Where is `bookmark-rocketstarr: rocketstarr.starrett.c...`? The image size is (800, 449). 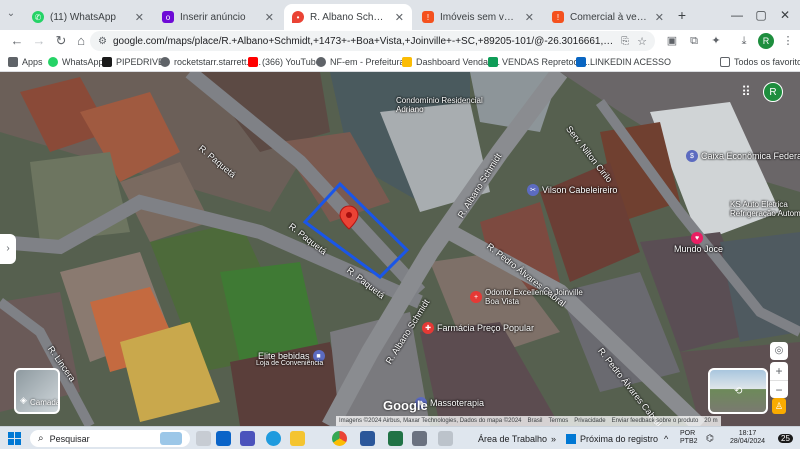 bookmark-rocketstarr: rocketstarr.starrett.c... is located at coordinates (210, 62).